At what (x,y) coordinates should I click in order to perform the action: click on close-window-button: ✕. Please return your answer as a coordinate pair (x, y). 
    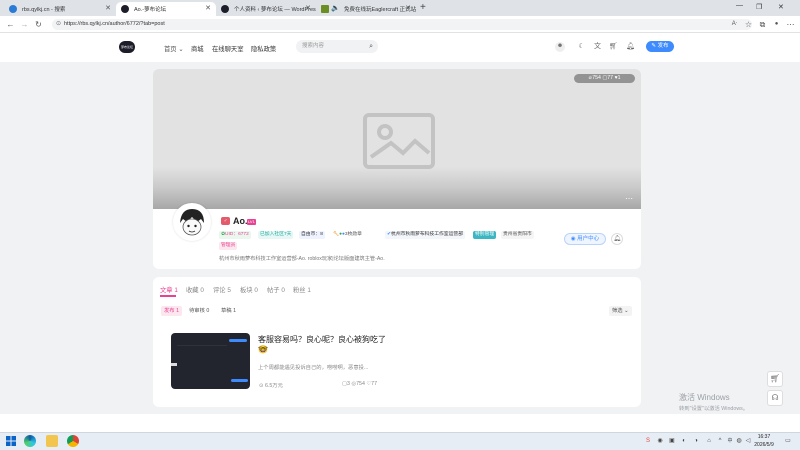
    Looking at the image, I should click on (781, 7).